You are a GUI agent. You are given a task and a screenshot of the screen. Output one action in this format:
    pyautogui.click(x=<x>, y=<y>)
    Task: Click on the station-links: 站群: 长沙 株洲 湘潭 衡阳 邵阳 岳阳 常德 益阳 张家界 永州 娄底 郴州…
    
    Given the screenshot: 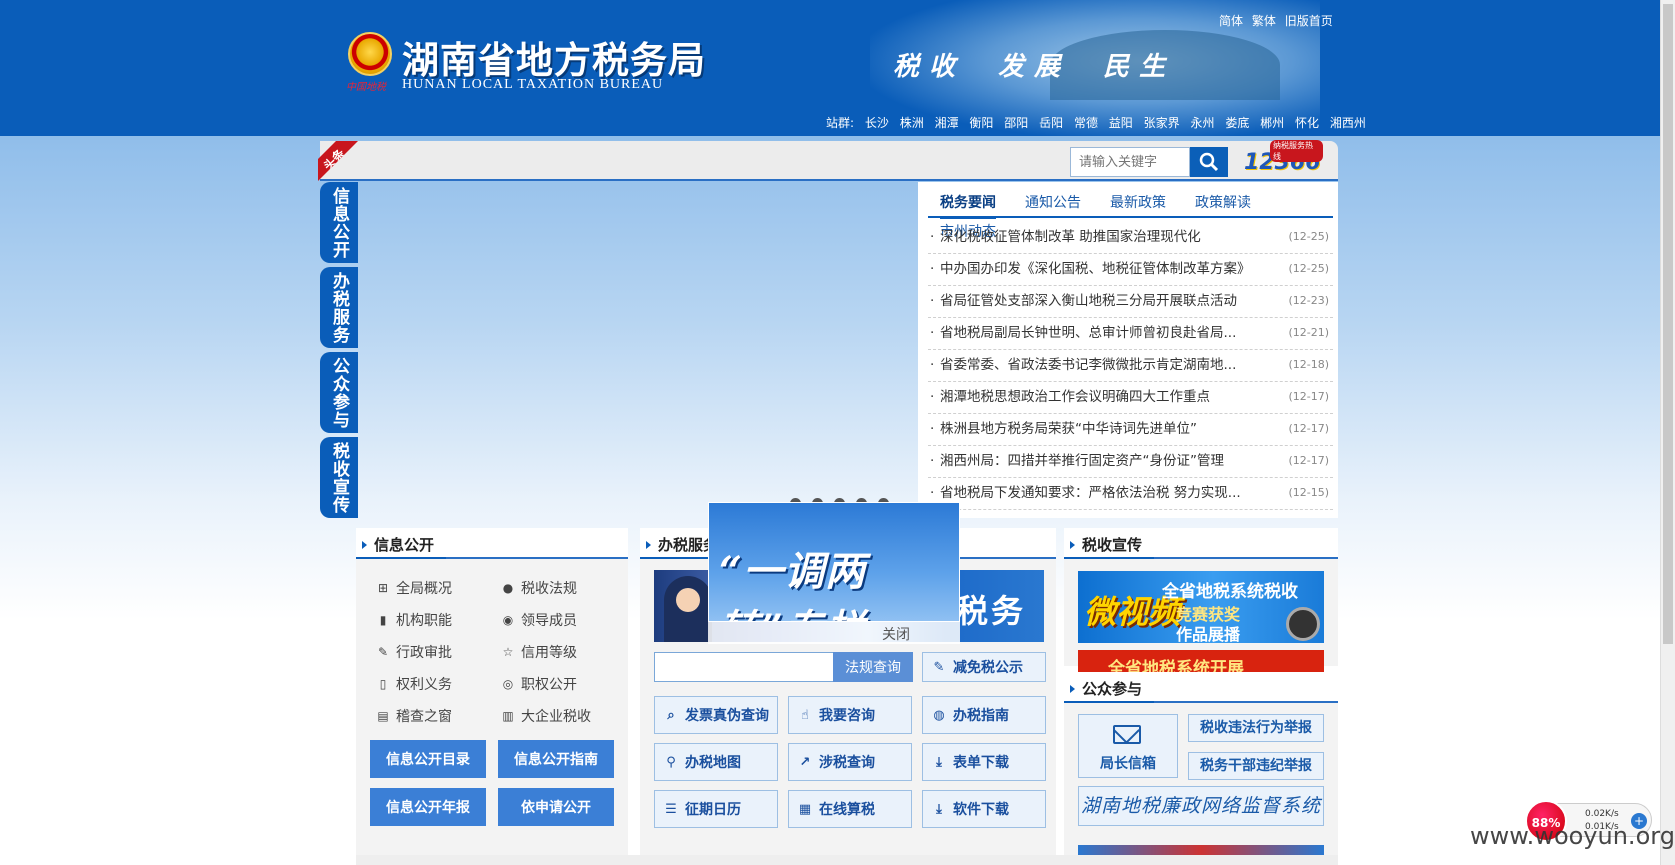 What is the action you would take?
    pyautogui.click(x=1096, y=122)
    